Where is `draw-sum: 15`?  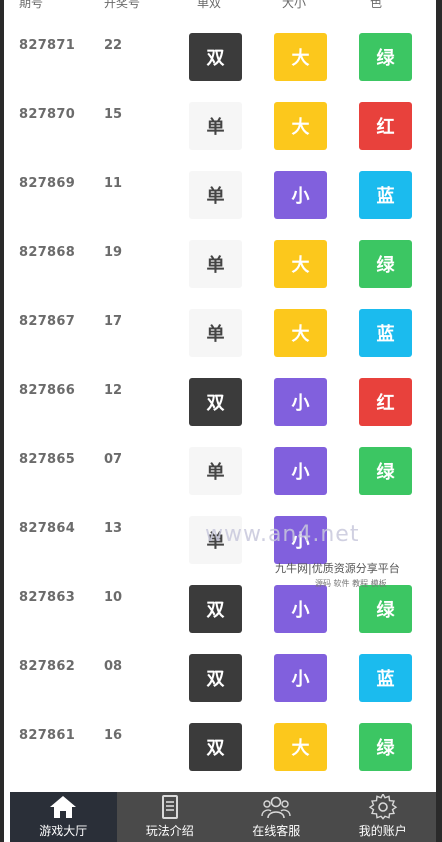 draw-sum: 15 is located at coordinates (113, 114).